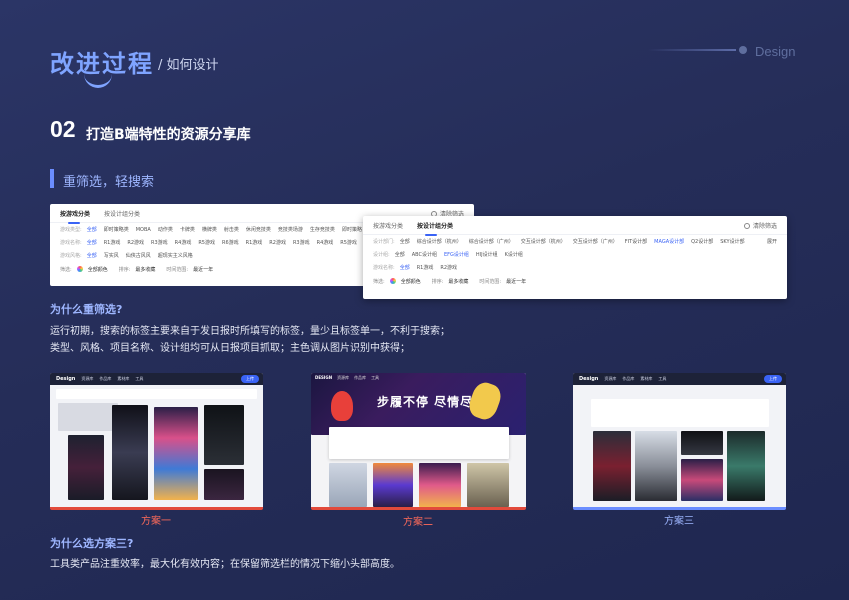 The image size is (849, 600). What do you see at coordinates (595, 241) in the screenshot?
I see `filter-option: 交互设计部（广州）` at bounding box center [595, 241].